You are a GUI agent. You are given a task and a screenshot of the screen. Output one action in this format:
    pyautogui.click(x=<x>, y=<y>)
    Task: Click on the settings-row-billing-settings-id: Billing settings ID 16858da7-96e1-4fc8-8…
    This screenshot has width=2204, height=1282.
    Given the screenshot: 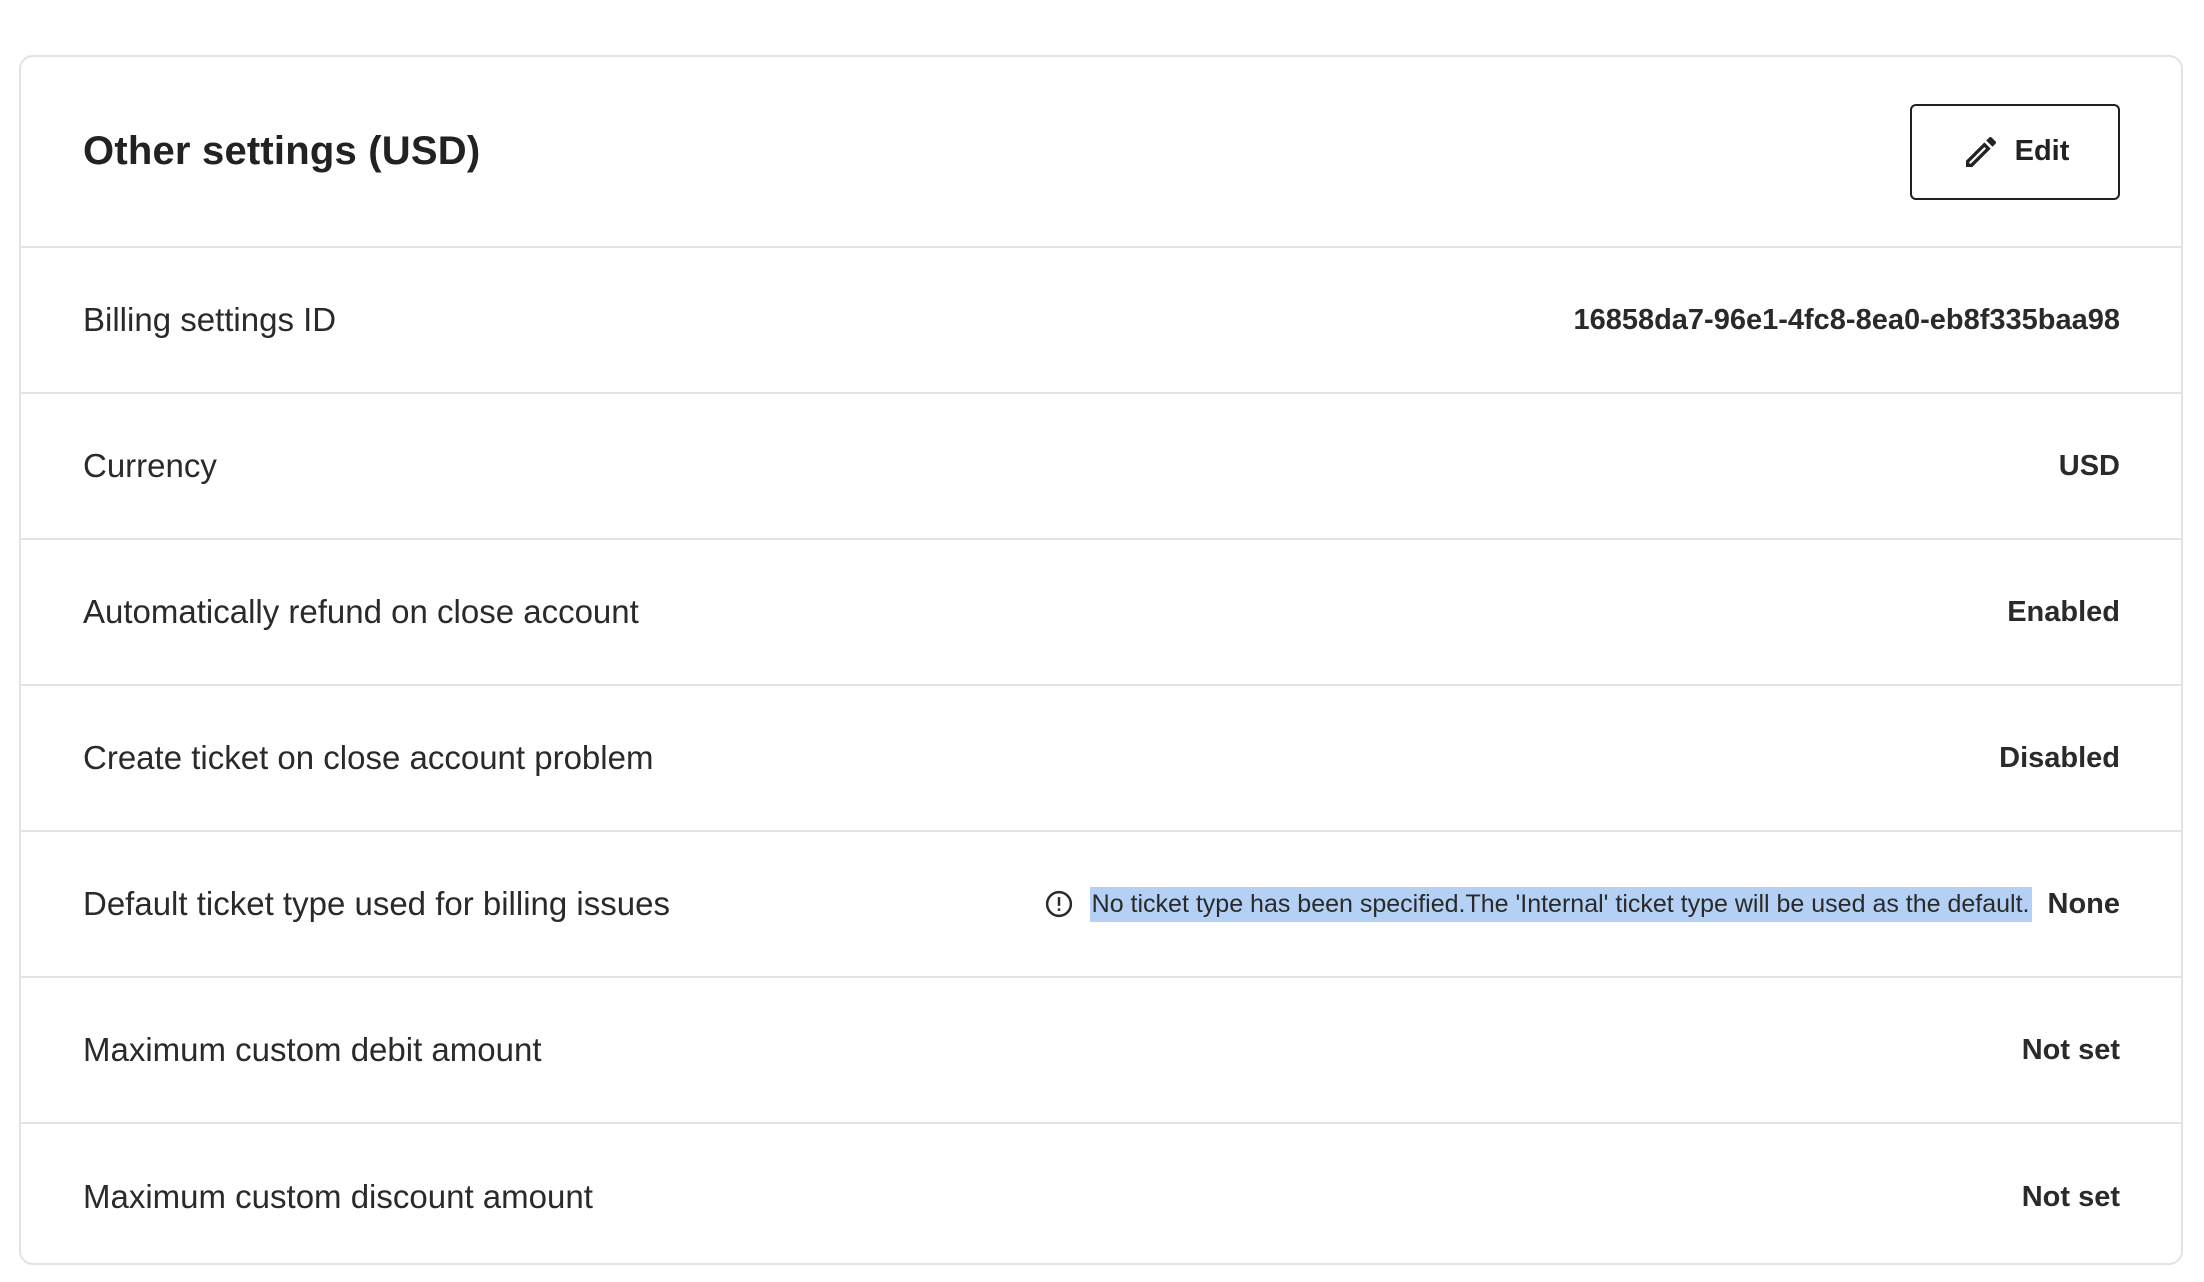 What is the action you would take?
    pyautogui.click(x=1101, y=321)
    